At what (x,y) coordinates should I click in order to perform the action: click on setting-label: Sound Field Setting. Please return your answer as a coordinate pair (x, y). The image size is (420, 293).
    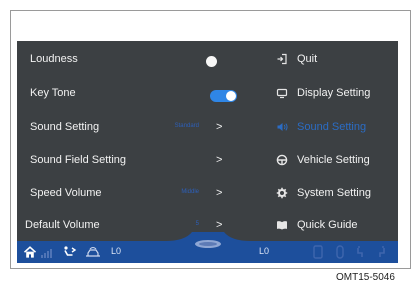
    Looking at the image, I should click on (78, 160).